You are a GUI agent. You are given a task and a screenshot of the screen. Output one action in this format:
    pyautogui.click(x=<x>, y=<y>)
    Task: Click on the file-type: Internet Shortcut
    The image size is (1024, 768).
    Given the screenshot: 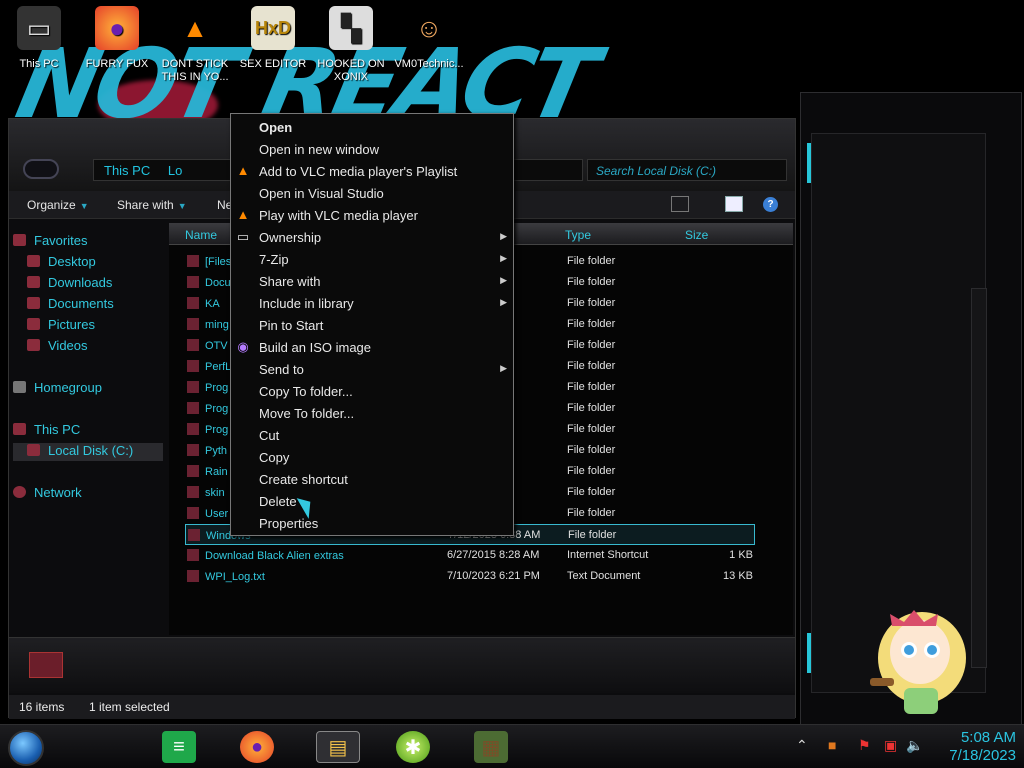 What is the action you would take?
    pyautogui.click(x=608, y=555)
    